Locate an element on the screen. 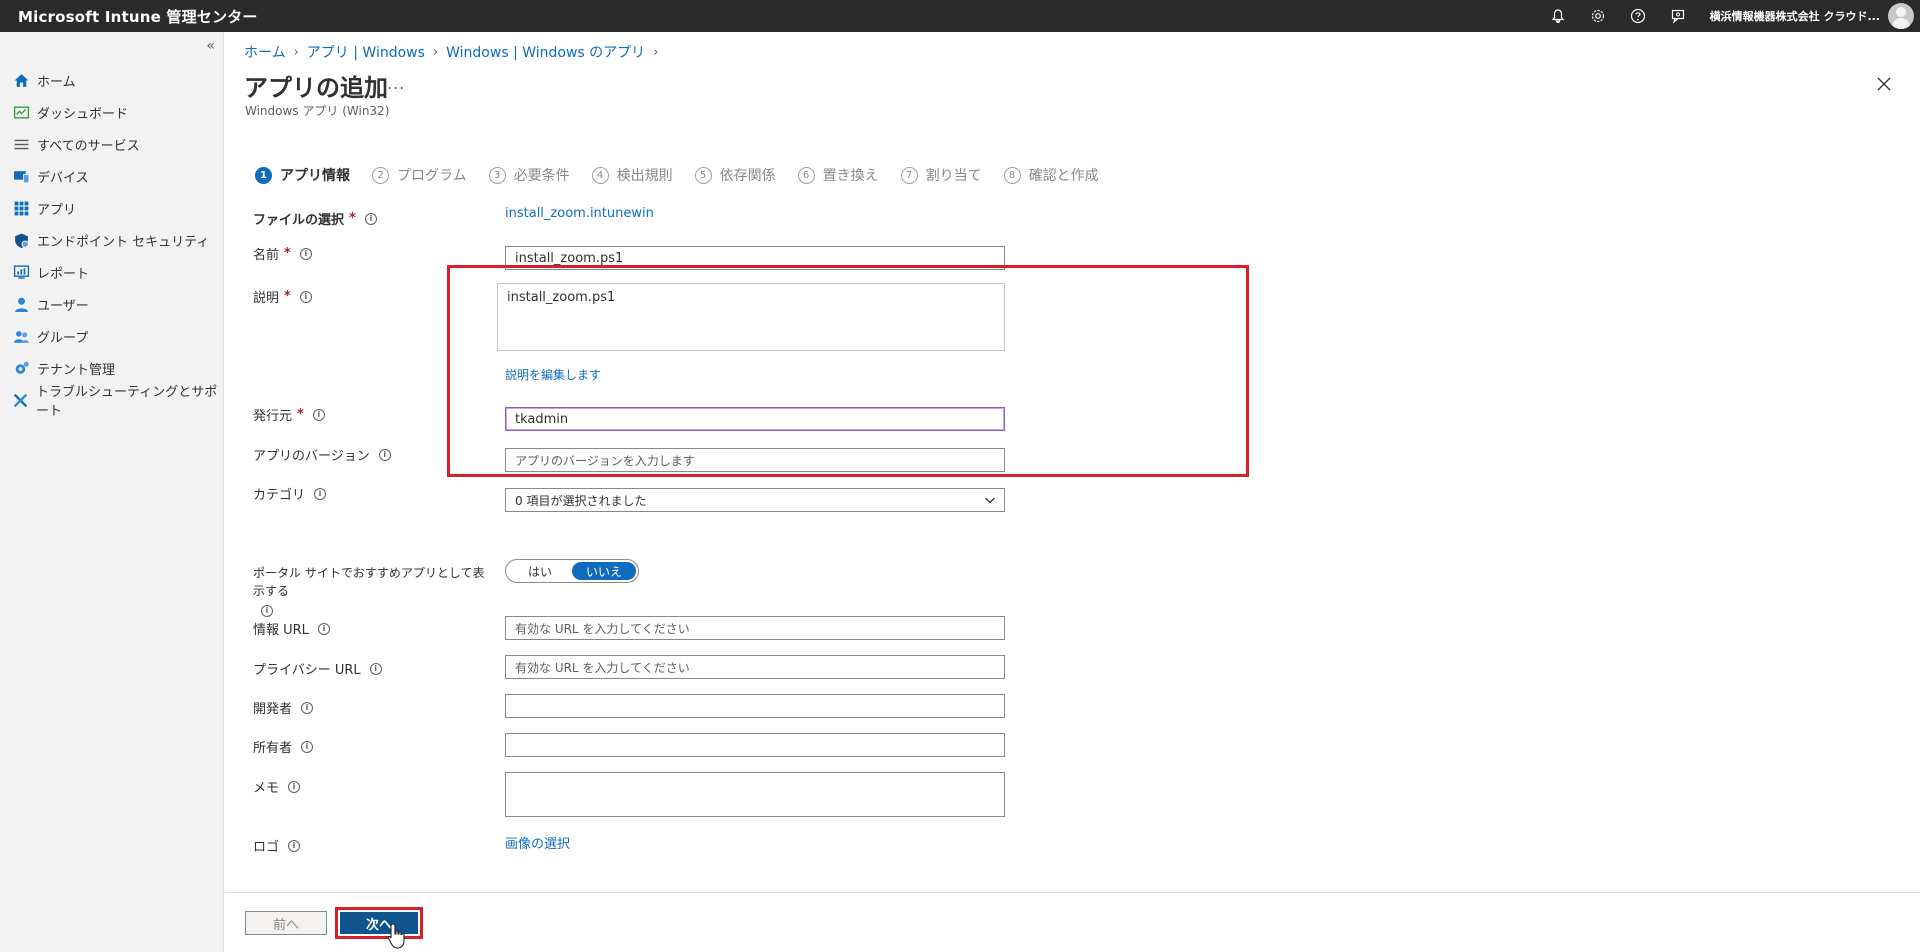 The width and height of the screenshot is (1920, 952). sidebar-item-endpoint-security: エンドポイント セキュリティ is located at coordinates (112, 240).